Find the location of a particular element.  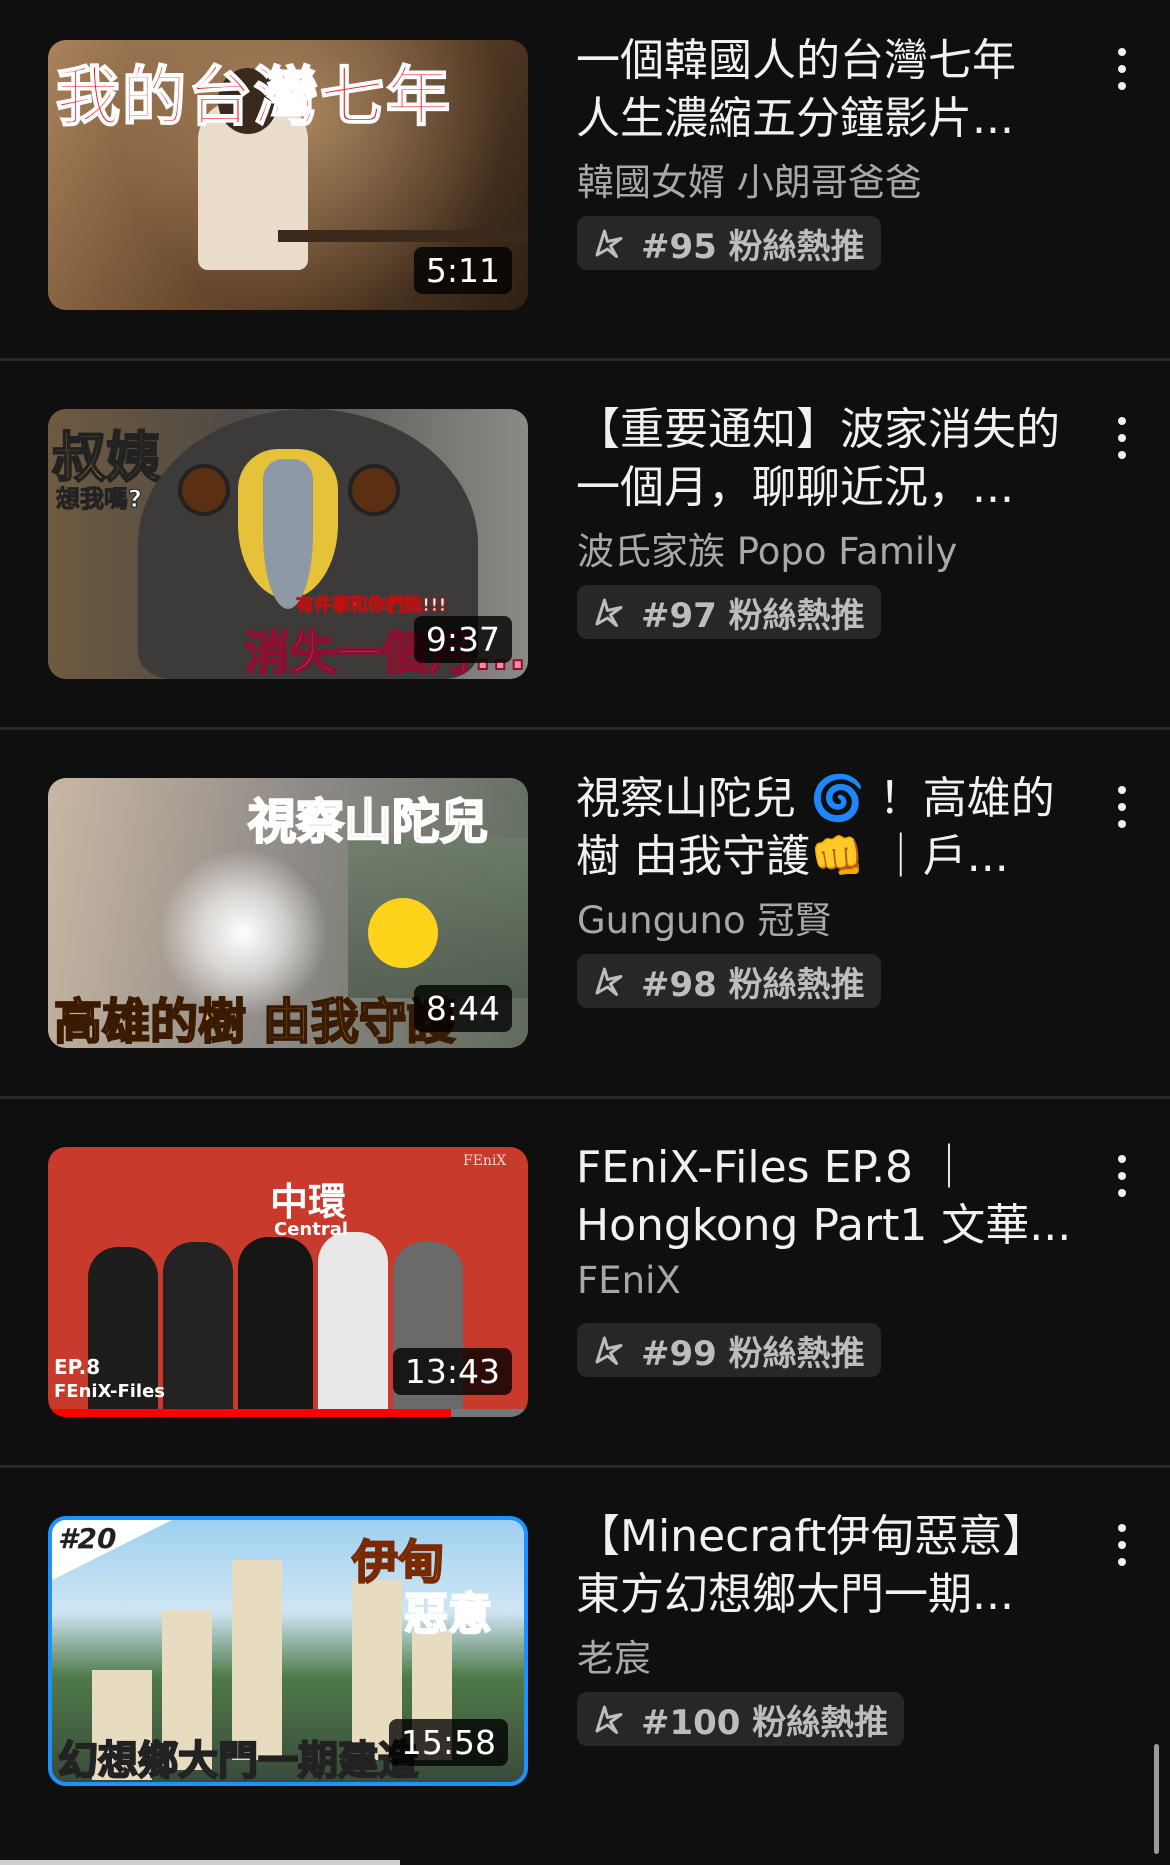

duck-figure is located at coordinates (403, 933).